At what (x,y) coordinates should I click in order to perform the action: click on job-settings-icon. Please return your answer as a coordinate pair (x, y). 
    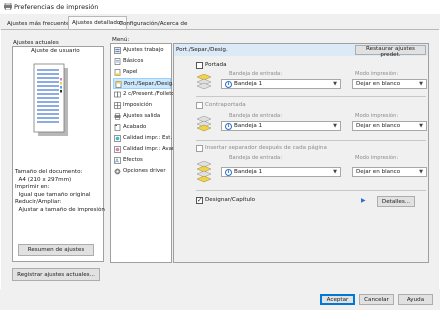
    Looking at the image, I should click on (117, 50).